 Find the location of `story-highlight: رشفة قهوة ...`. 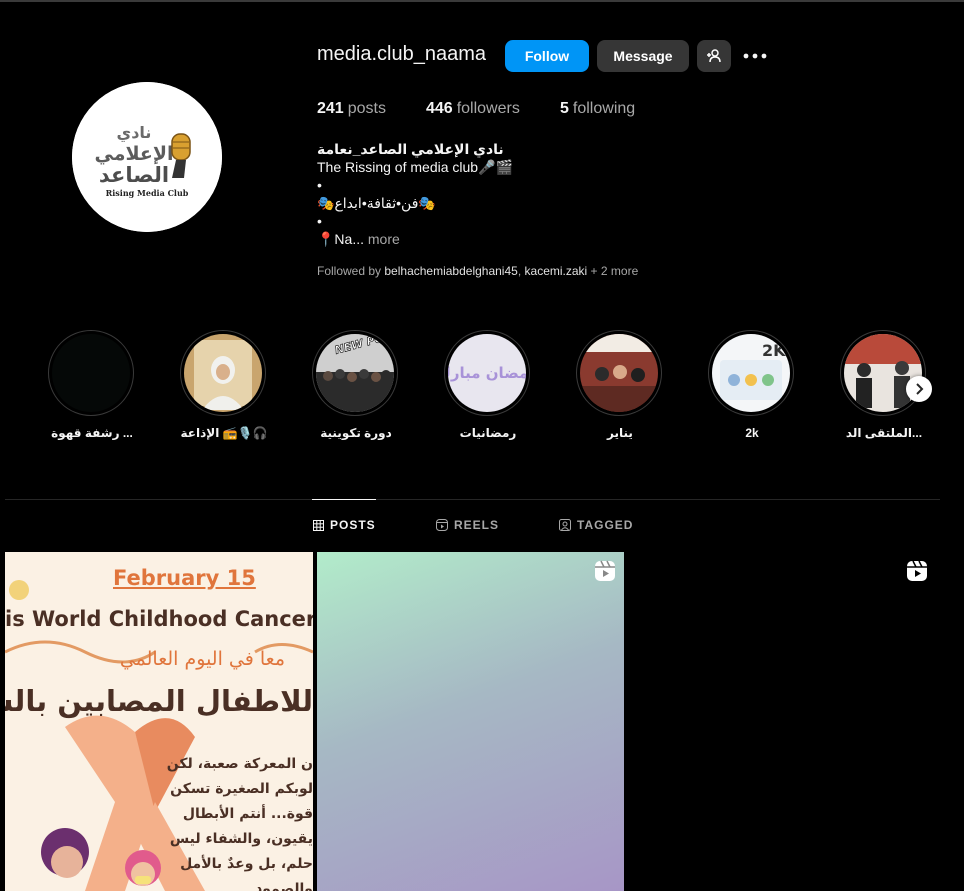

story-highlight: رشفة قهوة ... is located at coordinates (92, 385).